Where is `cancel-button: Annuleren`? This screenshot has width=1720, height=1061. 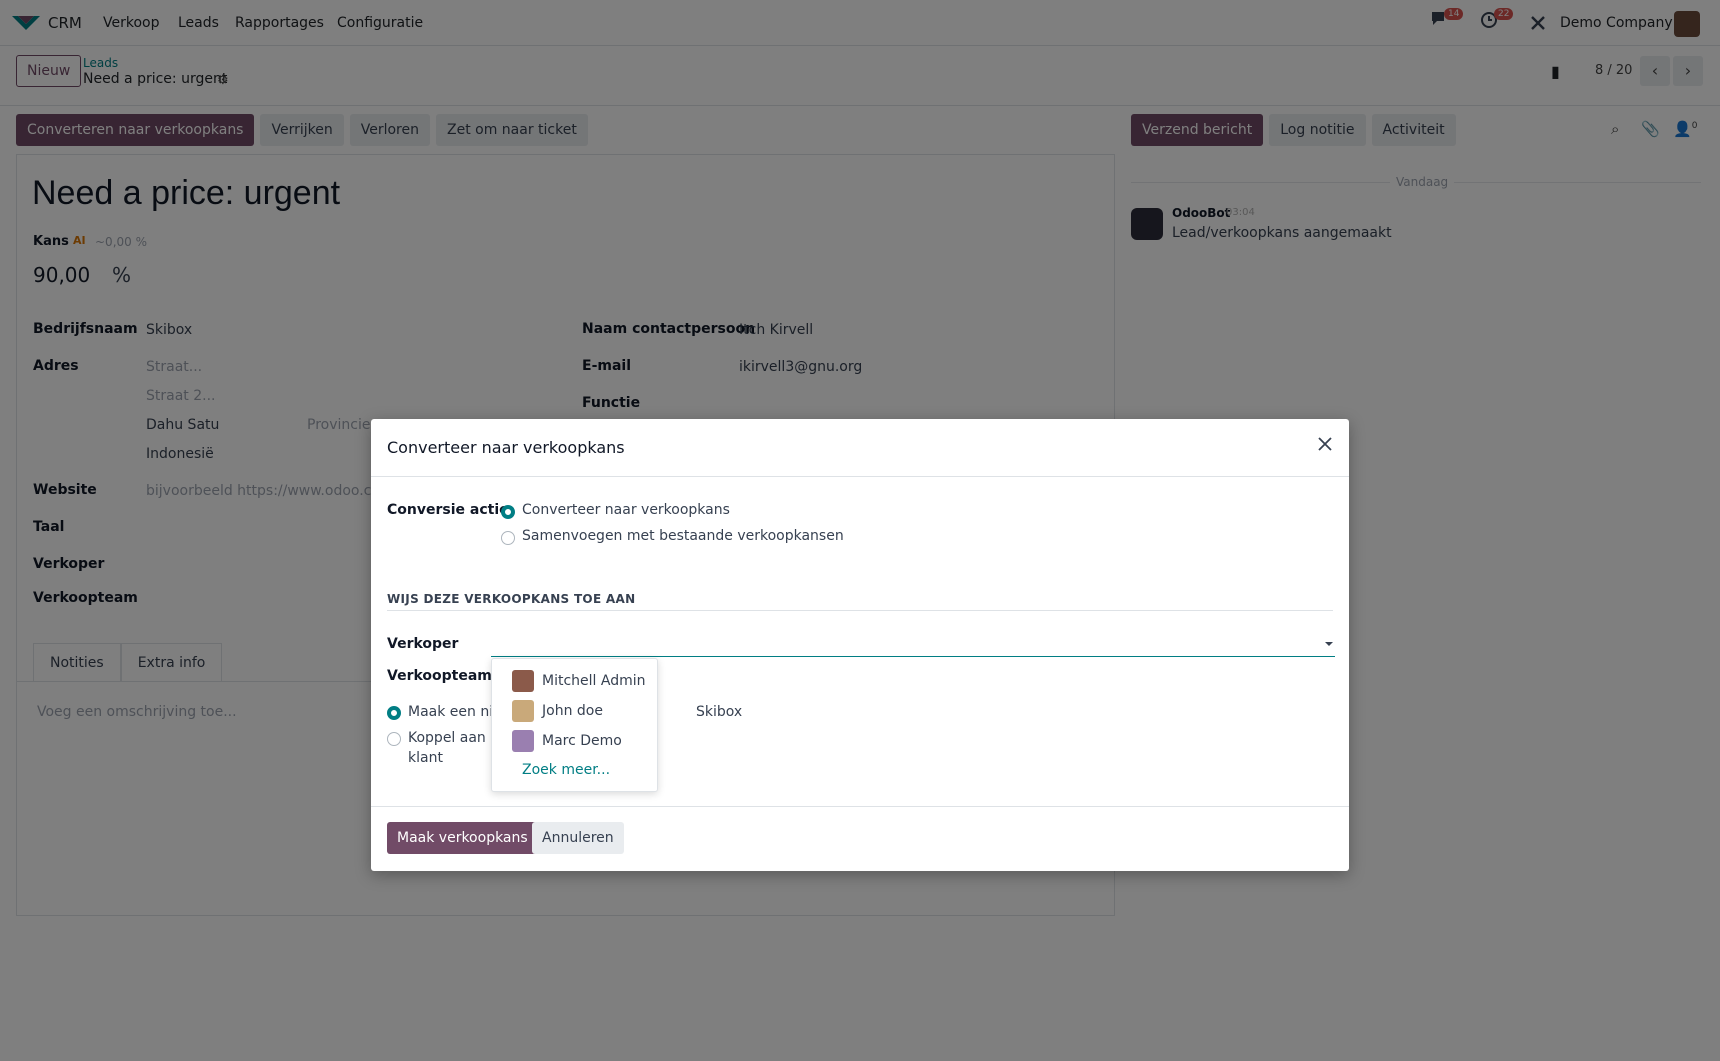
cancel-button: Annuleren is located at coordinates (578, 838).